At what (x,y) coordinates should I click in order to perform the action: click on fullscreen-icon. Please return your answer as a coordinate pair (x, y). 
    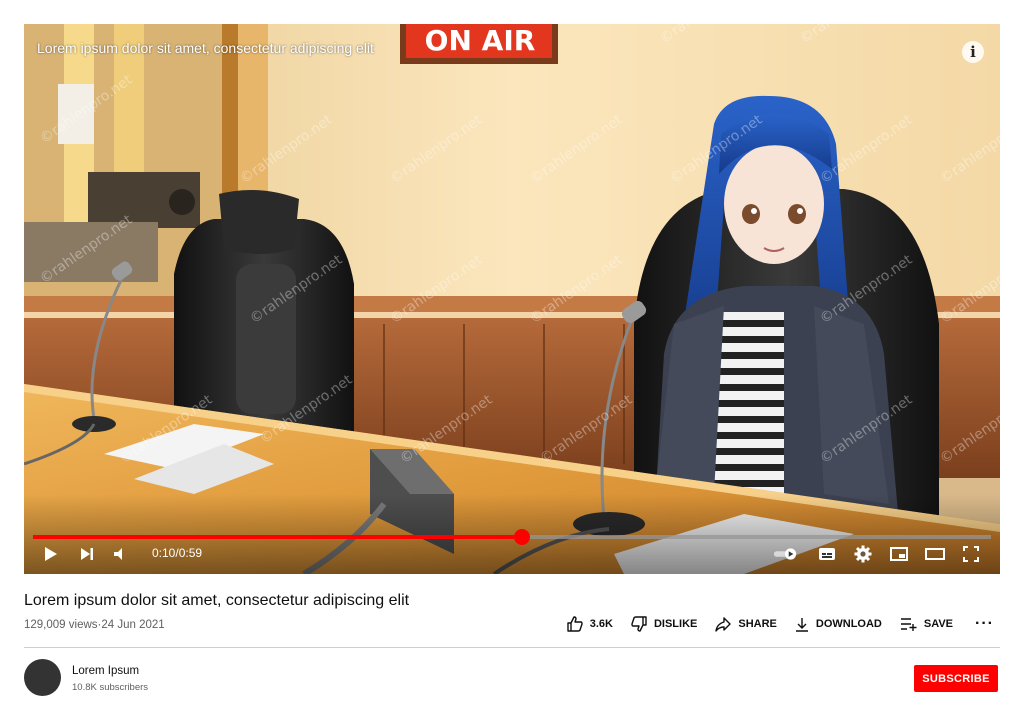
    Looking at the image, I should click on (971, 554).